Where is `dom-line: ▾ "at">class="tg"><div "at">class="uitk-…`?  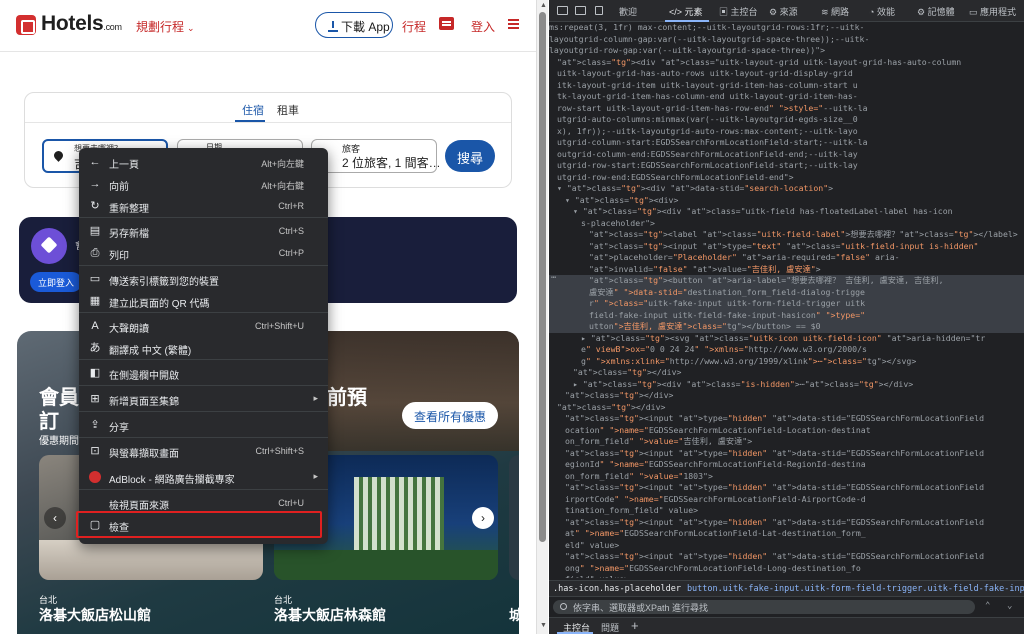
dom-line: ▾ "at">class="tg"><div "at">class="uitk-… is located at coordinates (786, 212).